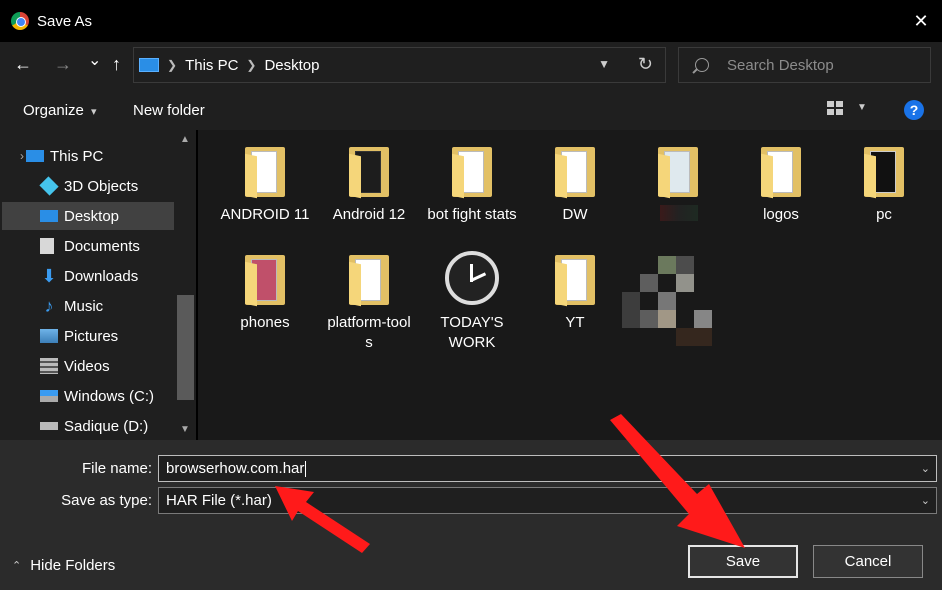  What do you see at coordinates (101, 186) in the screenshot?
I see `sidebar-item-label: 3D Objects` at bounding box center [101, 186].